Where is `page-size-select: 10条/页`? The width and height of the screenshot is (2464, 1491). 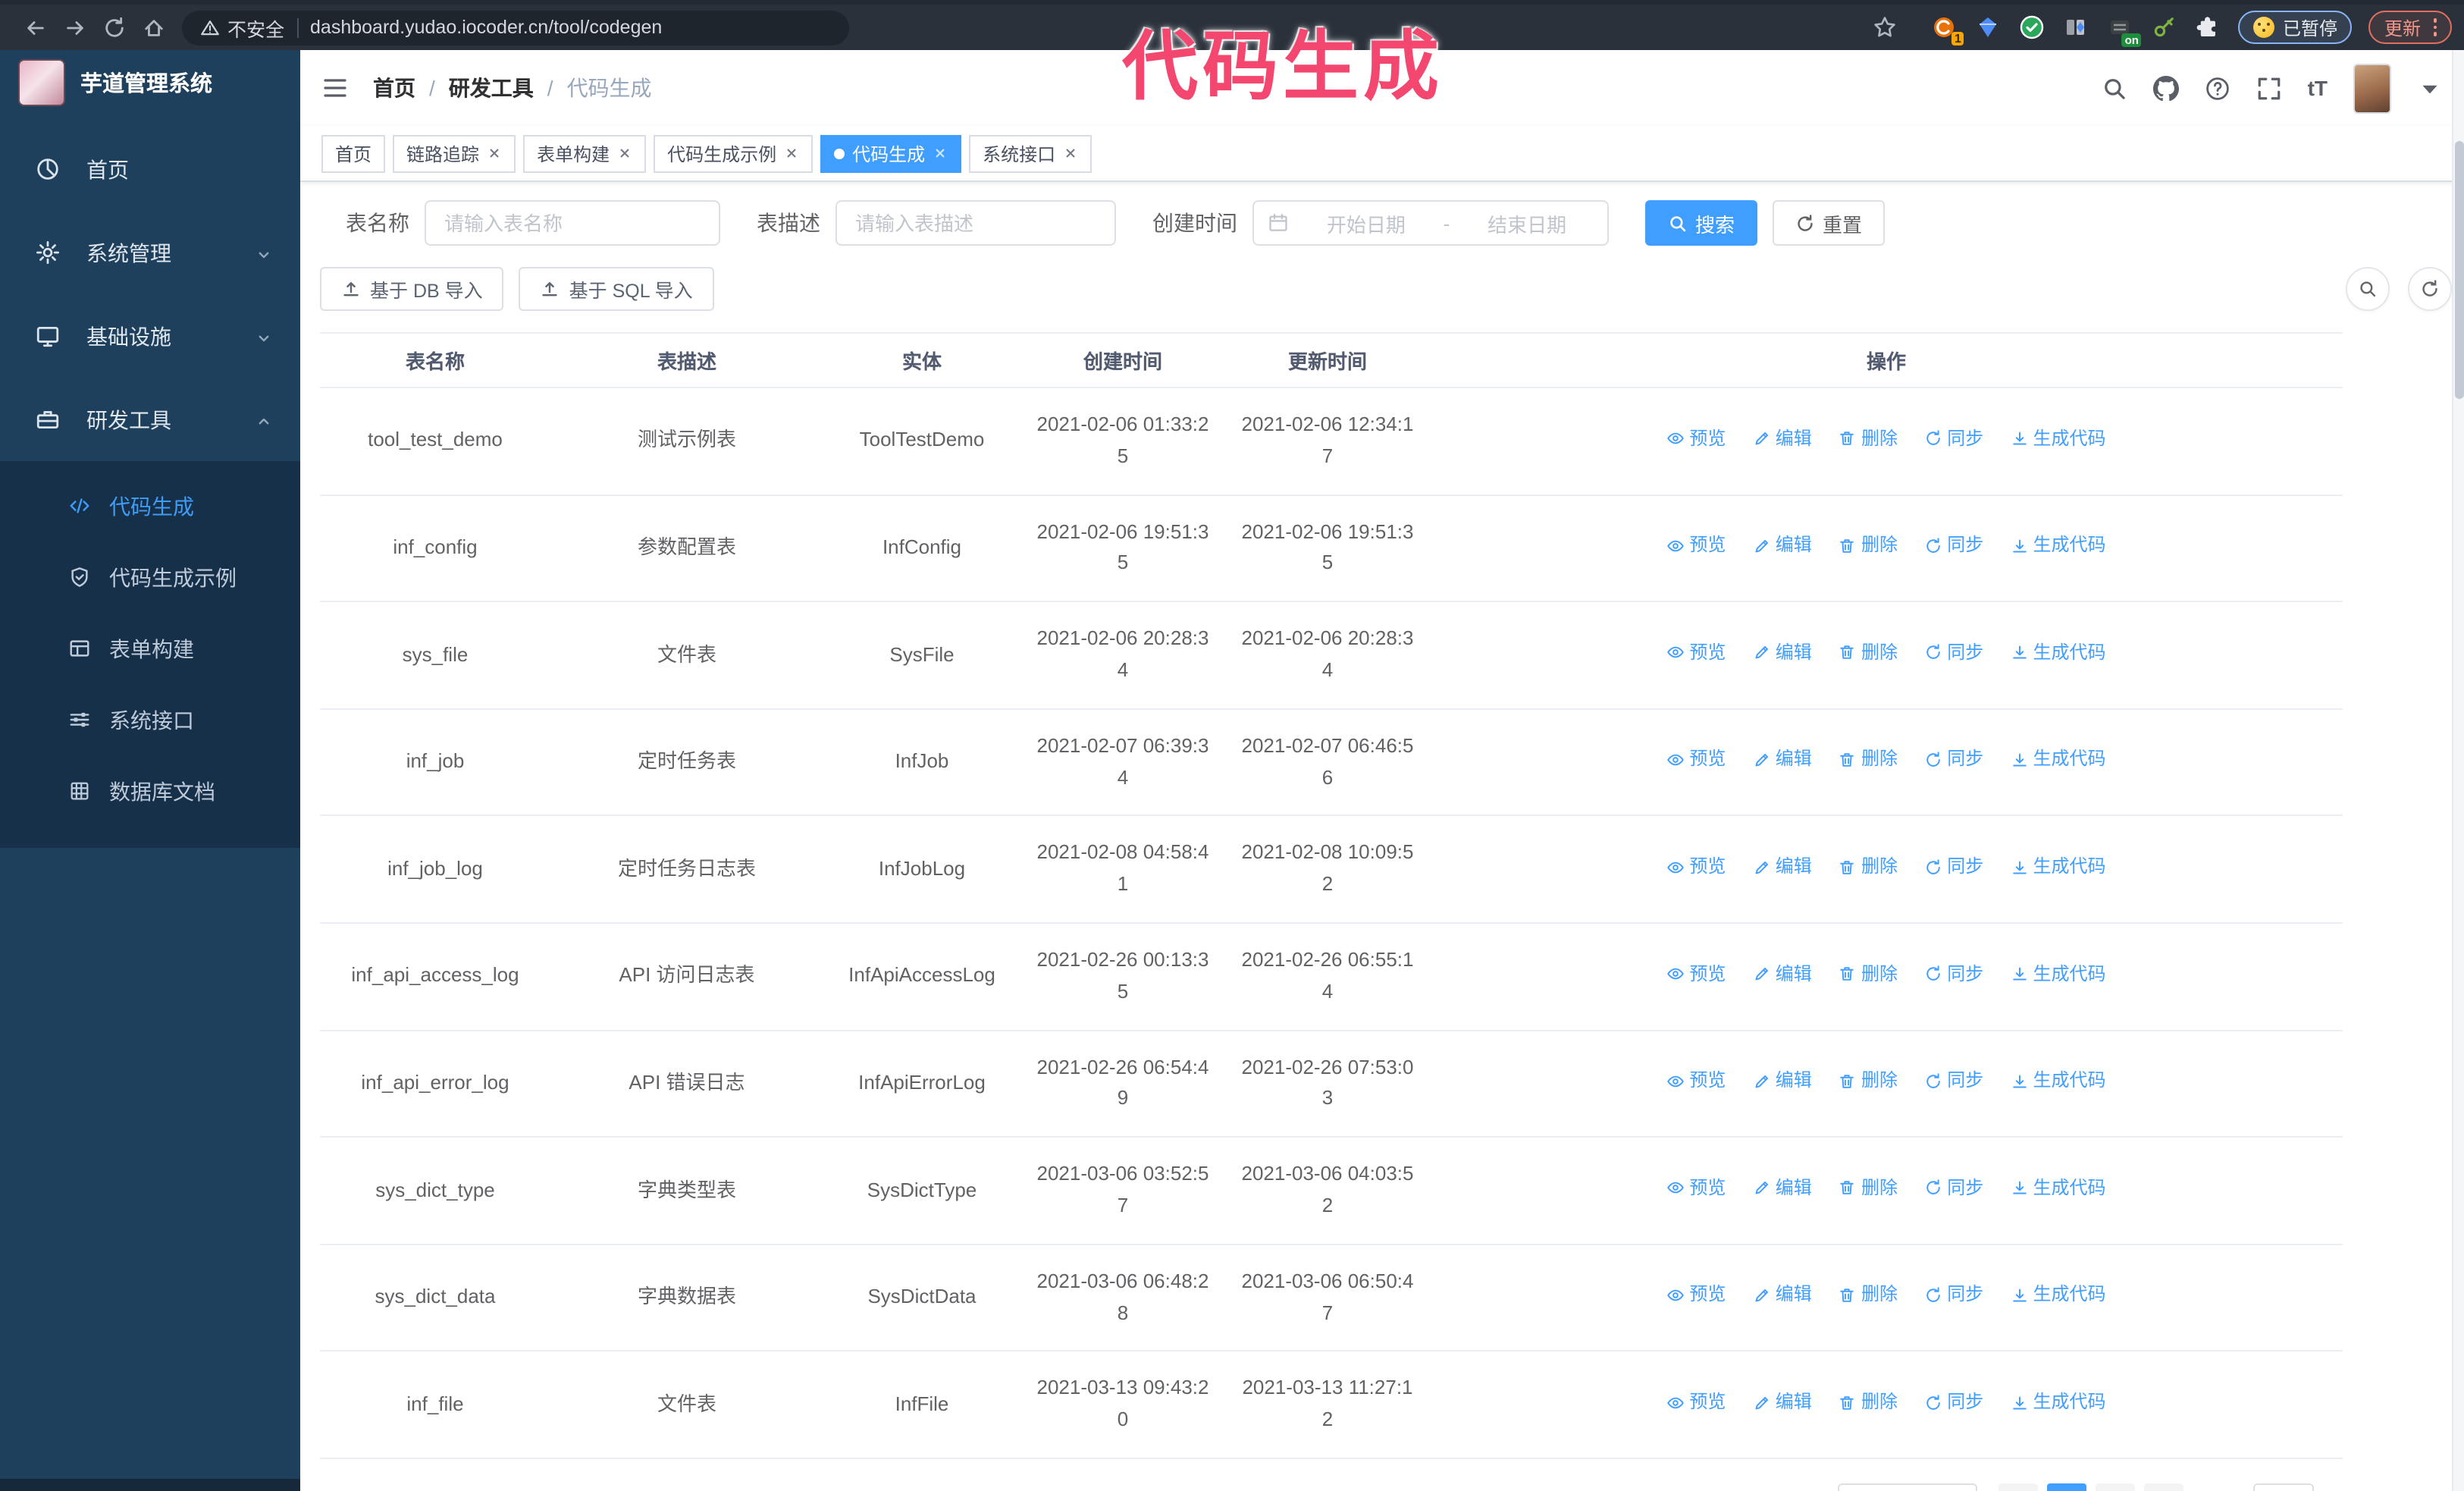
page-size-select: 10条/页 is located at coordinates (1907, 1487).